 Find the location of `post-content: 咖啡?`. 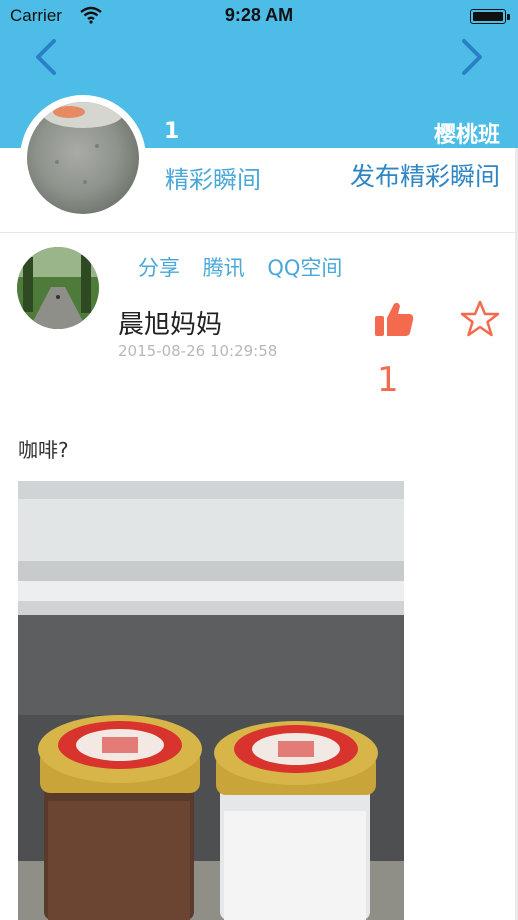

post-content: 咖啡? is located at coordinates (43, 450).